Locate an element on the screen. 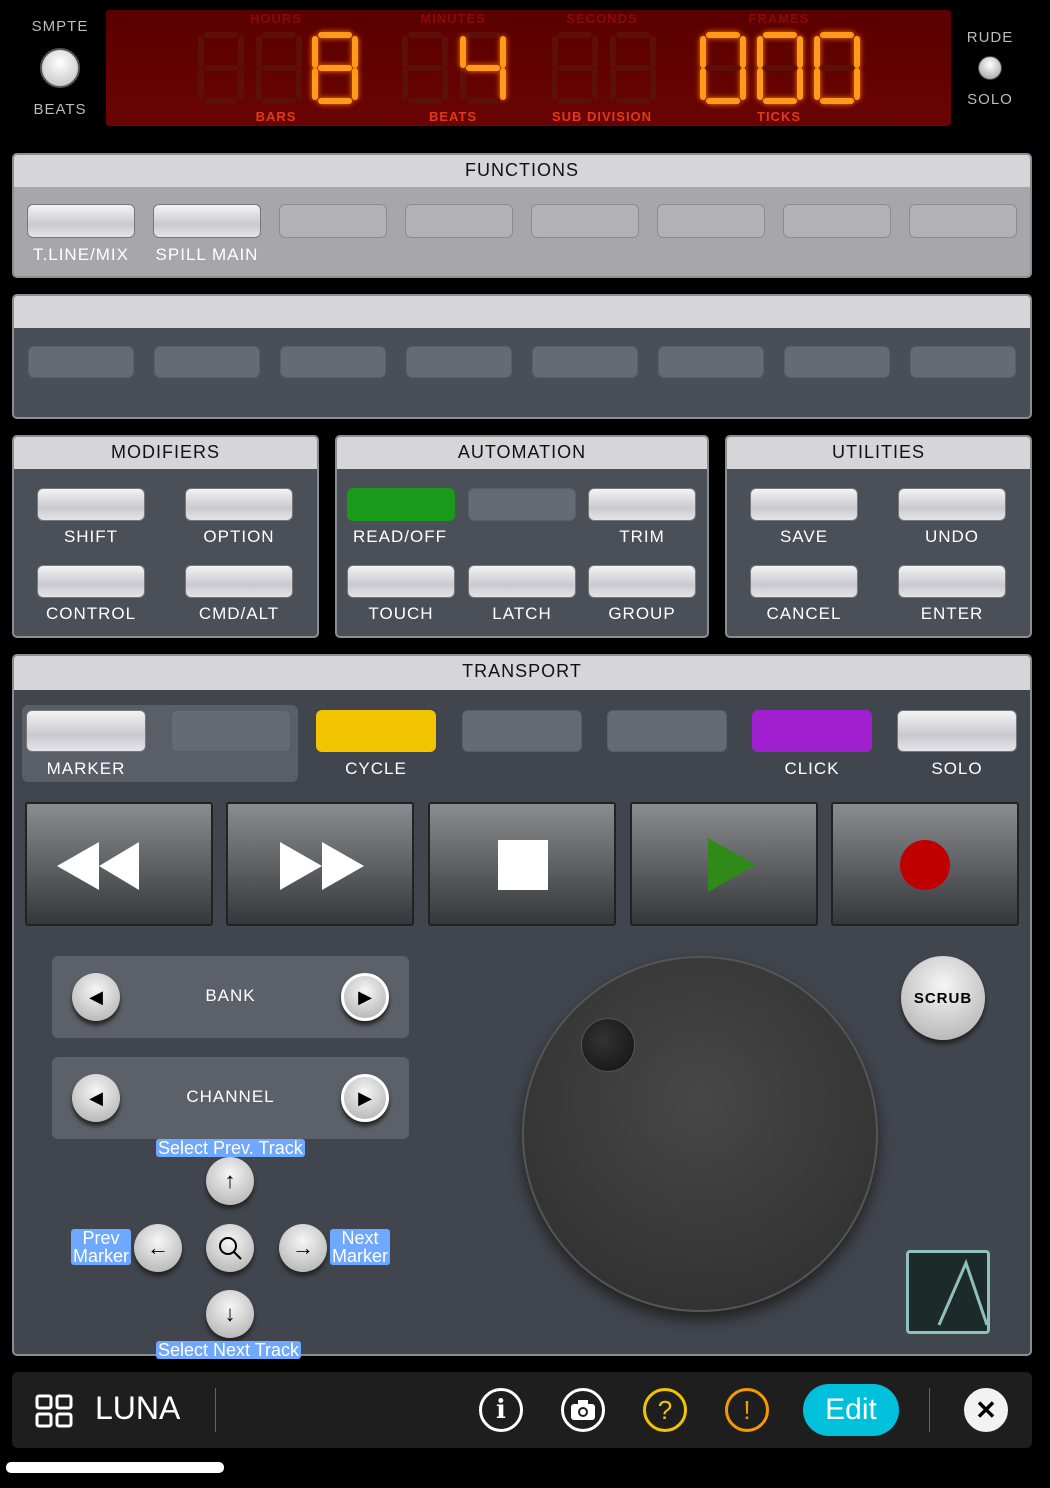 The width and height of the screenshot is (1050, 1488). edit-button: Edit is located at coordinates (851, 1410).